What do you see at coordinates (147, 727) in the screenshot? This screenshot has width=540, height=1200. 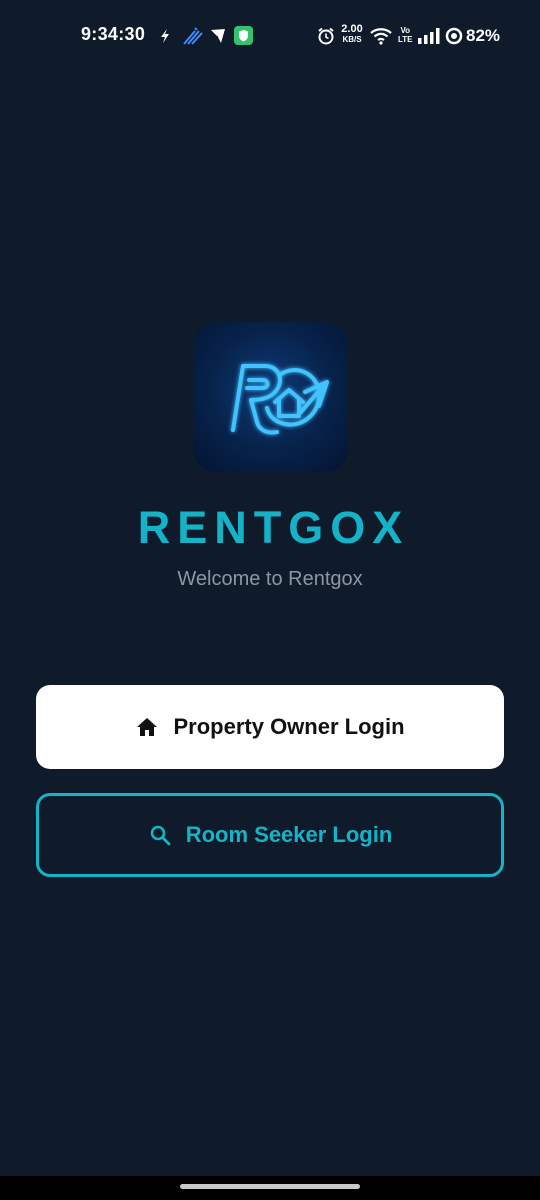 I see `home-icon` at bounding box center [147, 727].